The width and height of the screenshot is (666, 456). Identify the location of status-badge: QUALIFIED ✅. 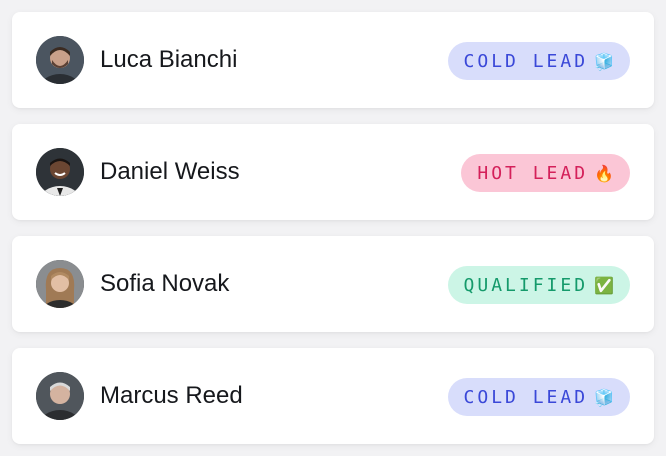
(538, 285).